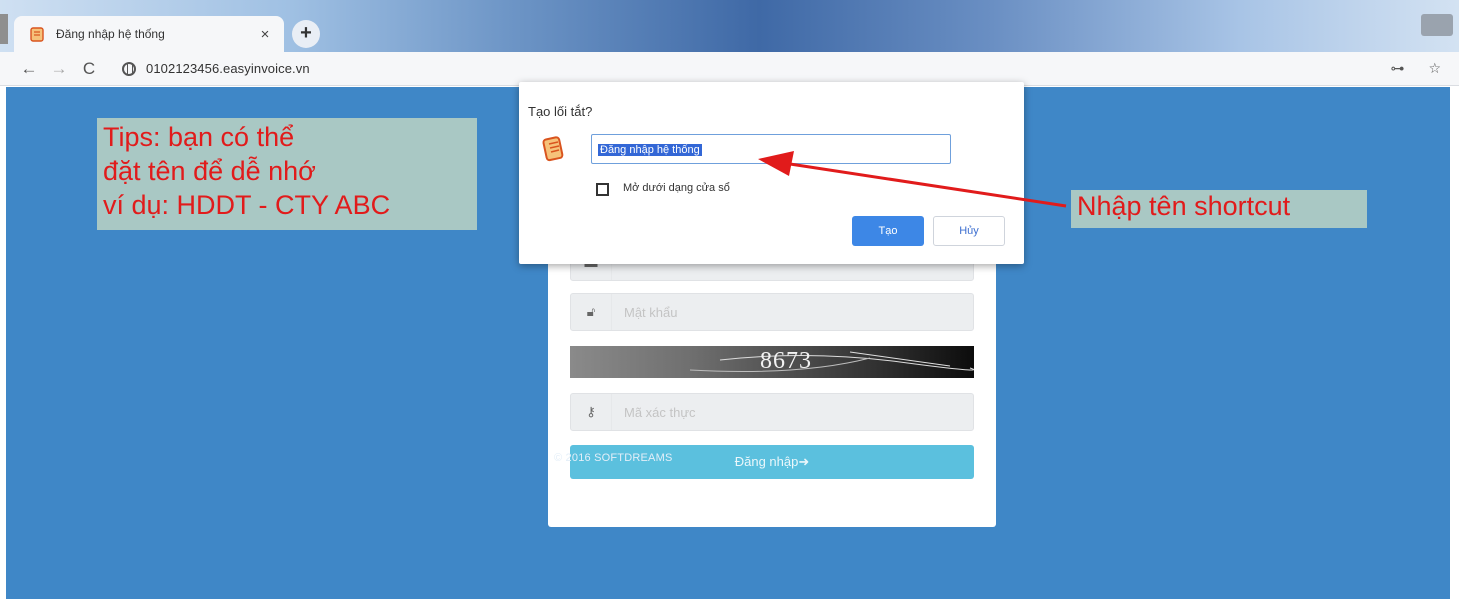  Describe the element at coordinates (912, 179) in the screenshot. I see `arrow-annotation` at that location.